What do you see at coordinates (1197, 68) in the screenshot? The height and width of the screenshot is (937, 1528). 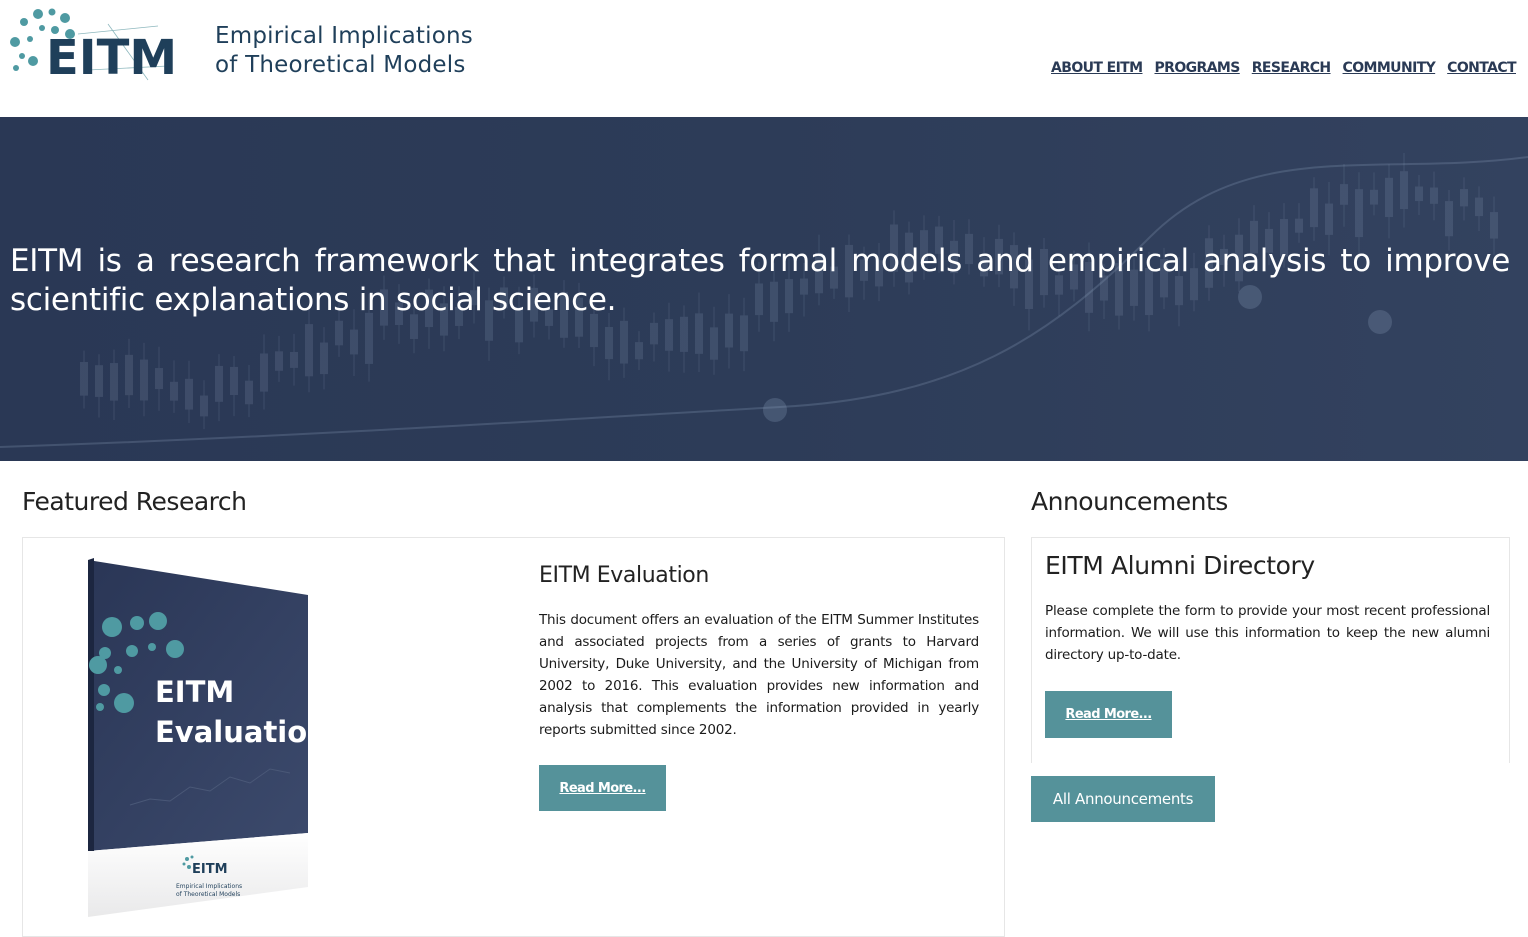 I see `nav-programs: PROGRAMS` at bounding box center [1197, 68].